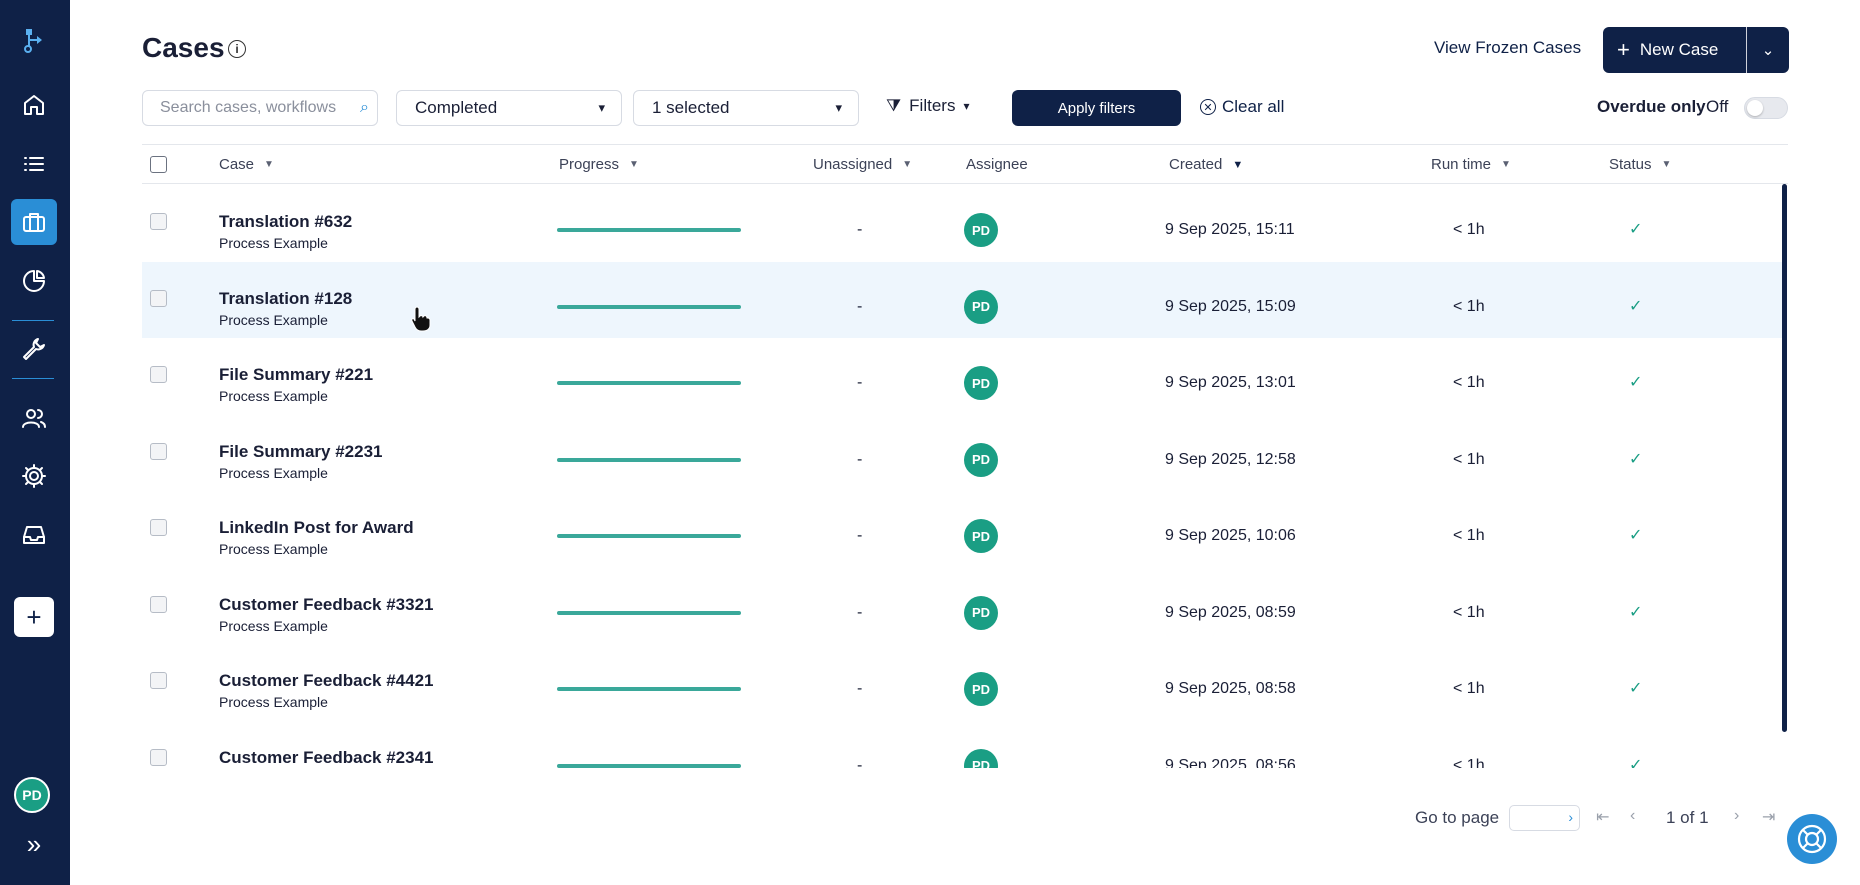  Describe the element at coordinates (1230, 535) in the screenshot. I see `created-date: 9 Sep 2025, 10:06` at that location.